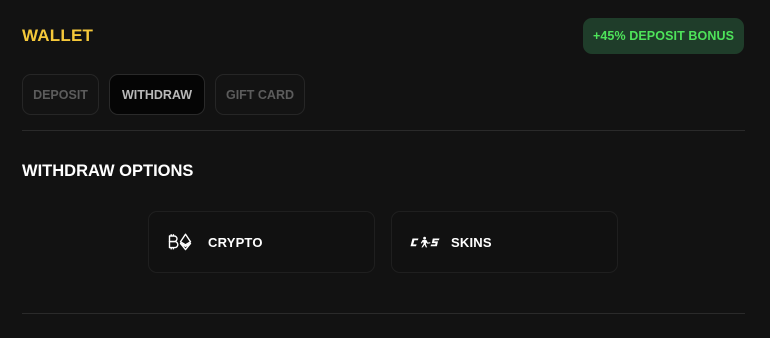 The height and width of the screenshot is (338, 770). What do you see at coordinates (425, 242) in the screenshot?
I see `cs-icon` at bounding box center [425, 242].